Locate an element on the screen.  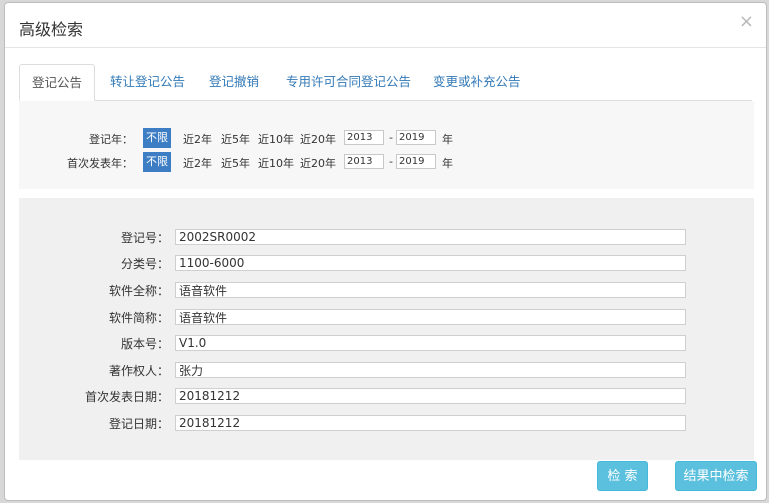
registration-year-label: 登记年： is located at coordinates (111, 139).